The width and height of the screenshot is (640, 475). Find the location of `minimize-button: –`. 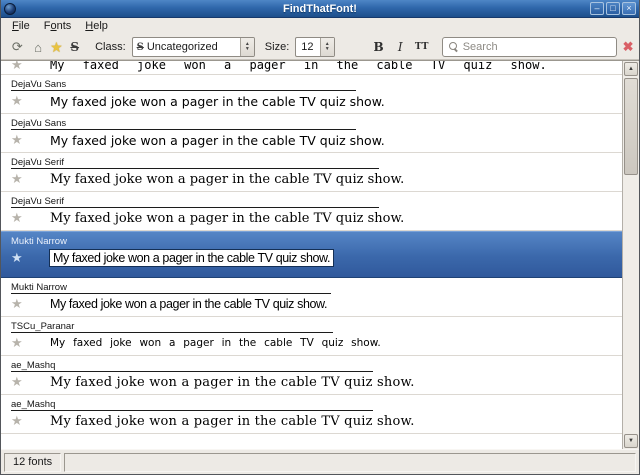

minimize-button: – is located at coordinates (597, 8).